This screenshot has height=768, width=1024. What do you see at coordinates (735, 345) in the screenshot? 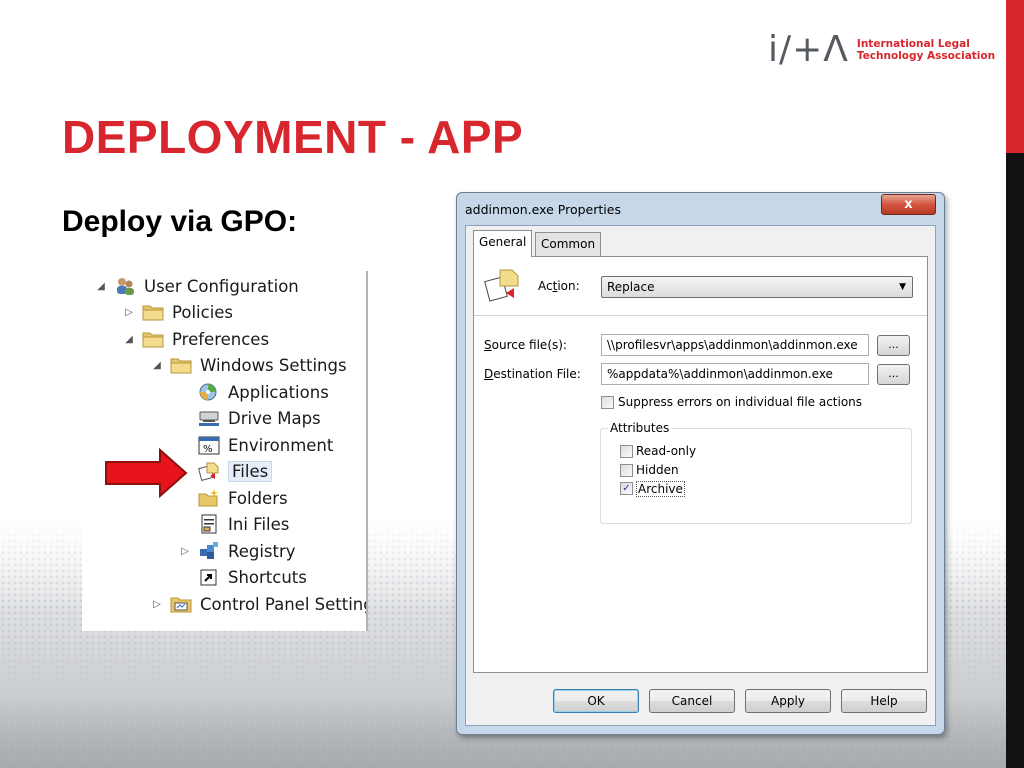
I see `source-file-input: \\profilesvr\apps\addinmon\addinmon.exe` at bounding box center [735, 345].